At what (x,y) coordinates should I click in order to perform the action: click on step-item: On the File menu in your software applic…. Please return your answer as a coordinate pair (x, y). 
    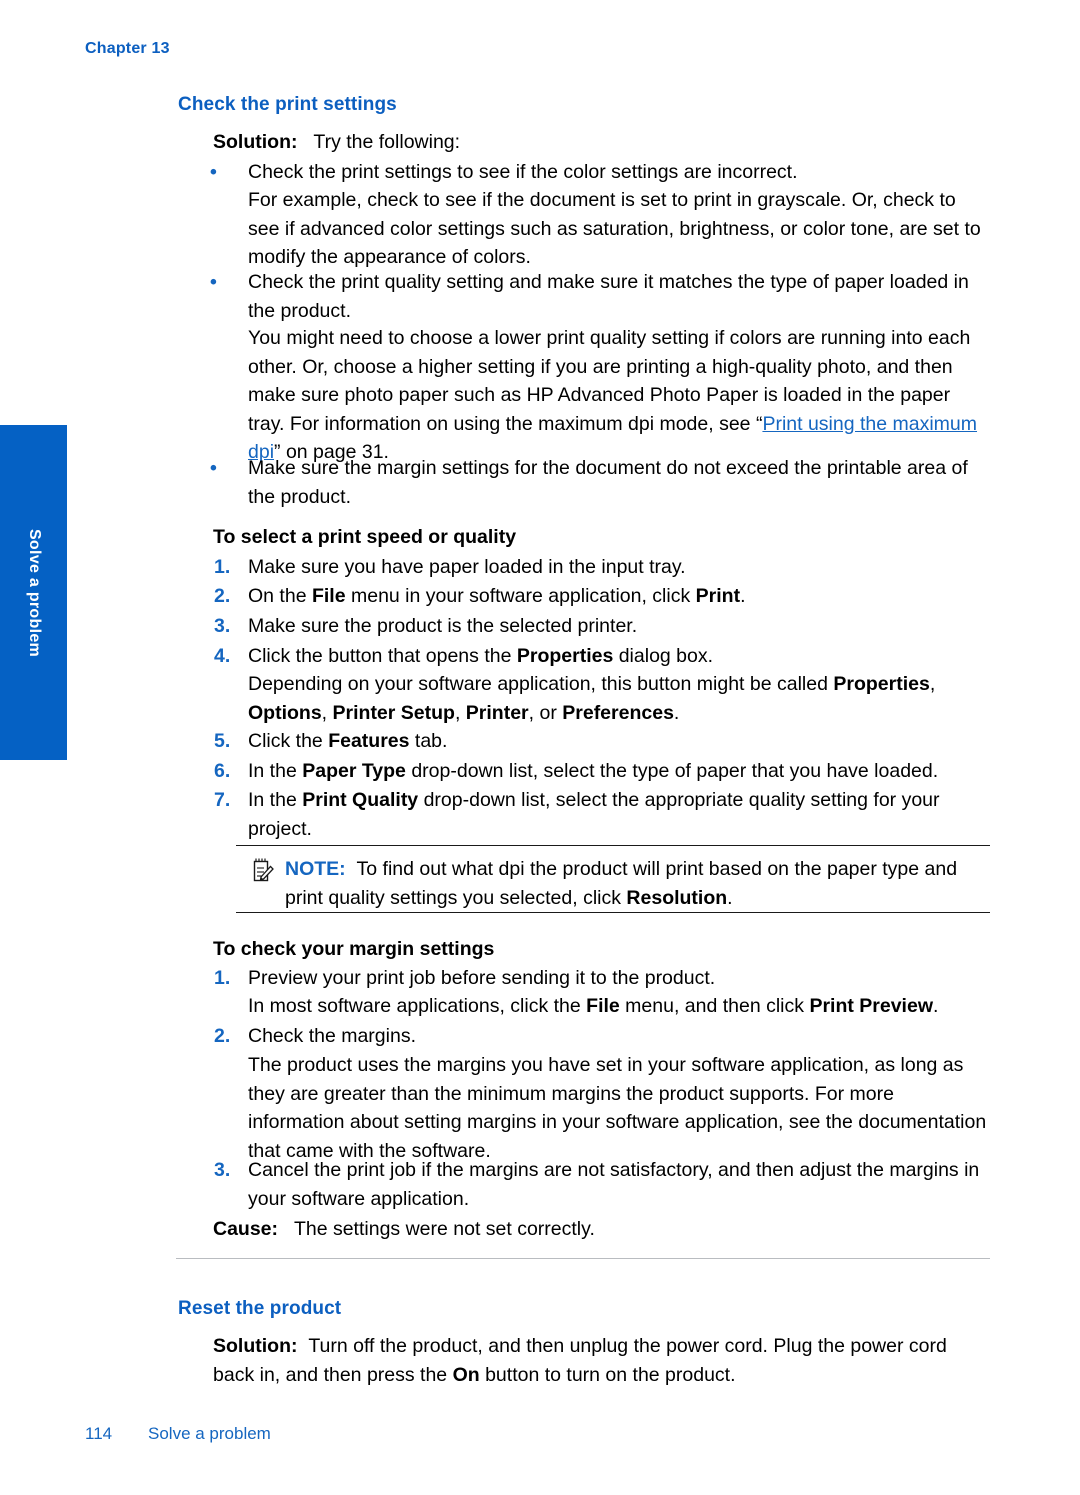
    Looking at the image, I should click on (619, 596).